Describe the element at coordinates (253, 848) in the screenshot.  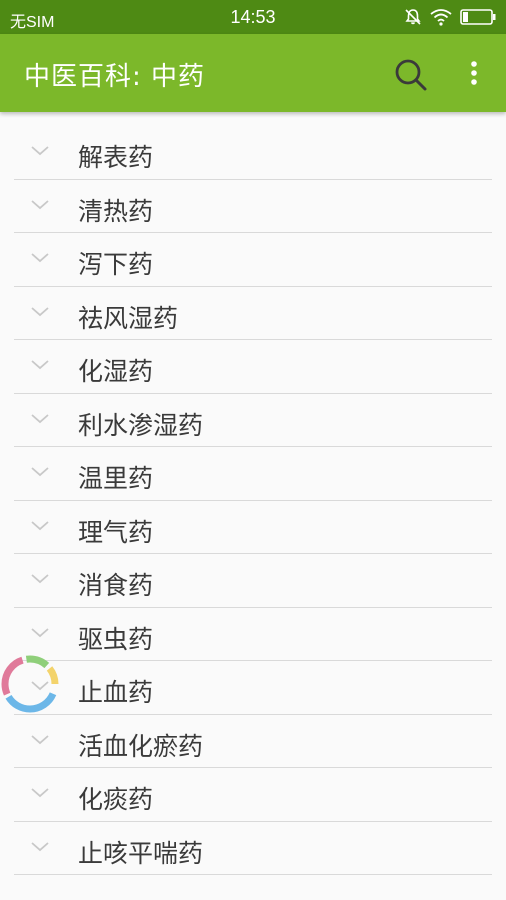
I see `list-item: 止咳平喘药` at that location.